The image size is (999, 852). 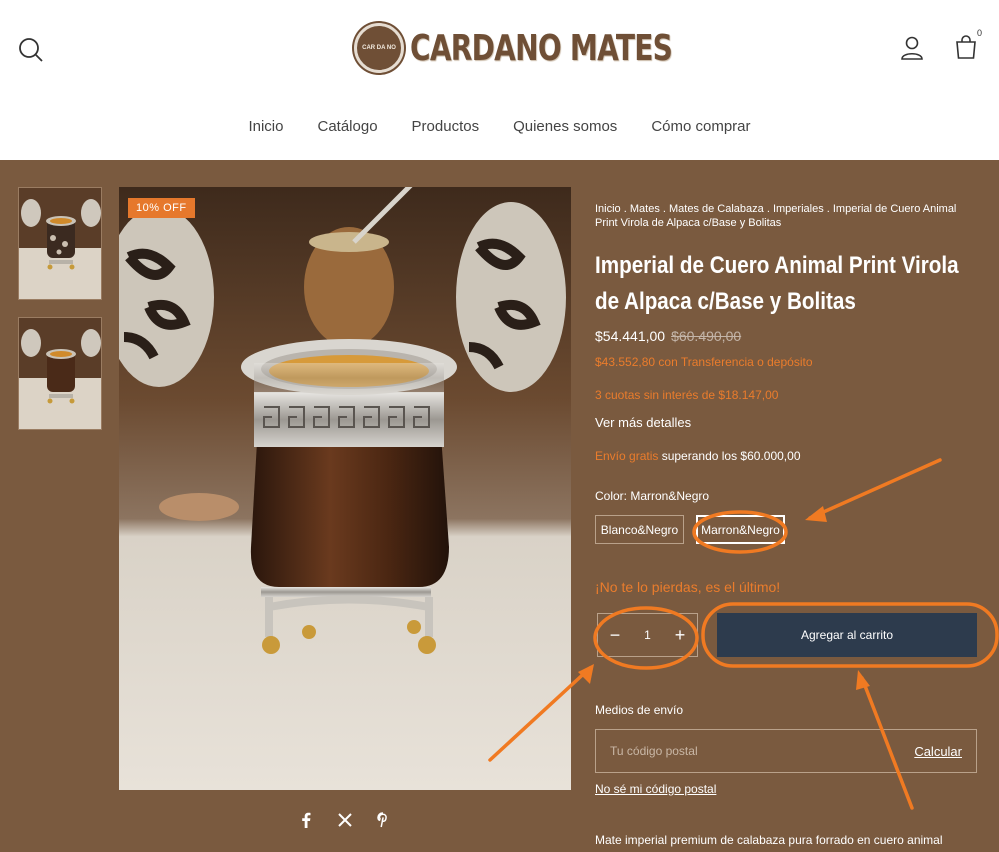 What do you see at coordinates (688, 587) in the screenshot?
I see `stock-message: ¡No te lo pierdas, es el último!` at bounding box center [688, 587].